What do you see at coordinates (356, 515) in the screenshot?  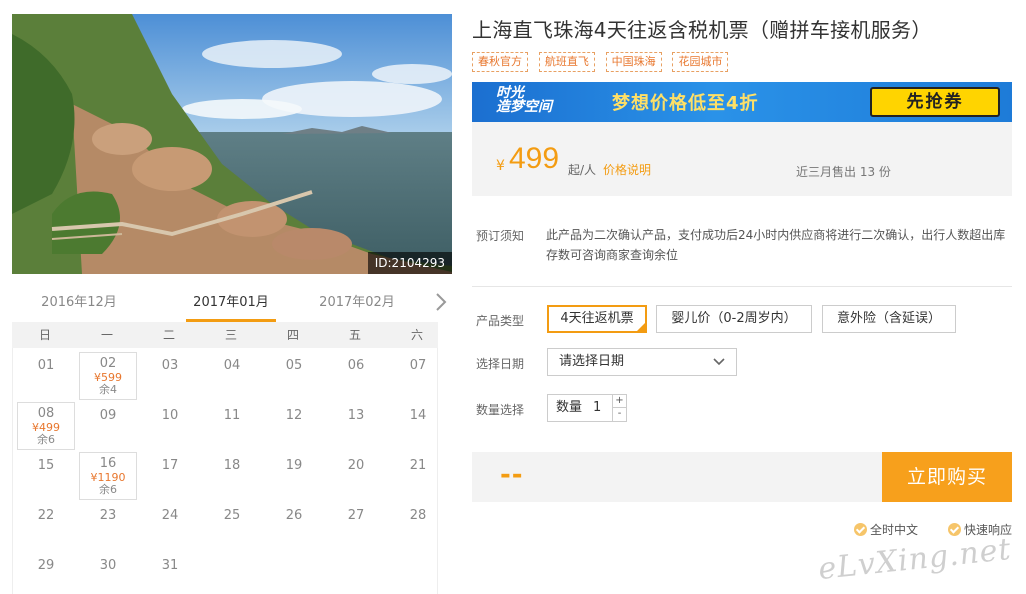 I see `day-number: 27` at bounding box center [356, 515].